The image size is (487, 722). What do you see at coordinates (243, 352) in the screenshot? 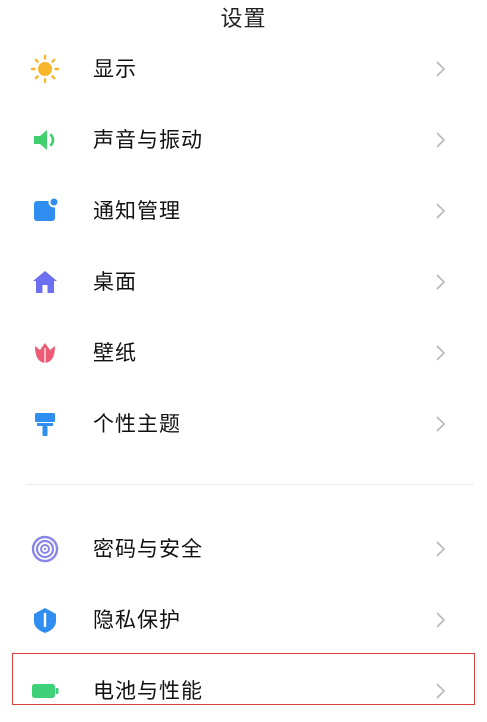
I see `settings-item-wallpaper: 壁纸` at bounding box center [243, 352].